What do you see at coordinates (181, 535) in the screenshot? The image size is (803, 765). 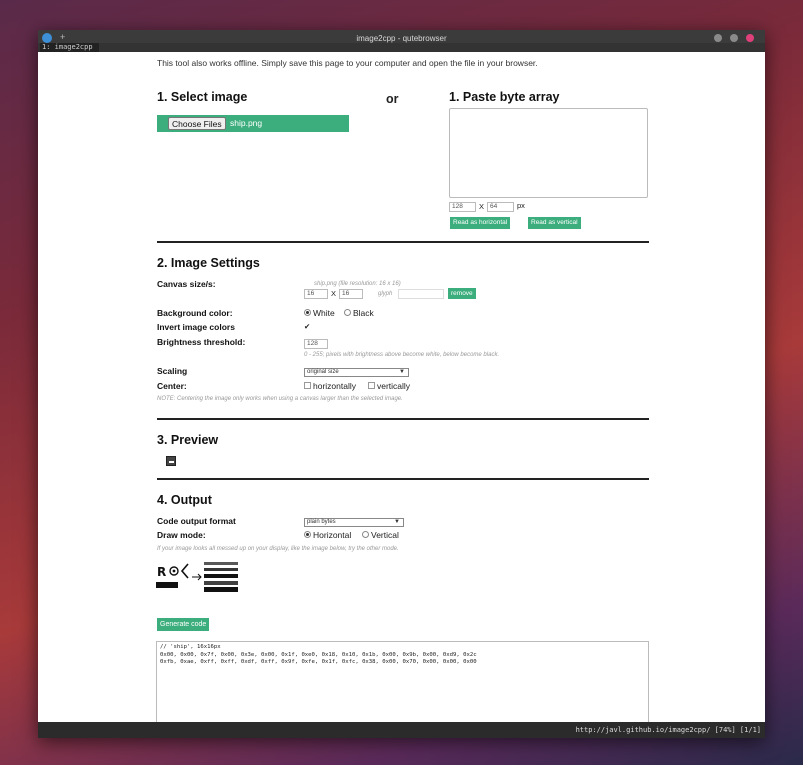 I see `draw-mode-label: Draw mode:` at bounding box center [181, 535].